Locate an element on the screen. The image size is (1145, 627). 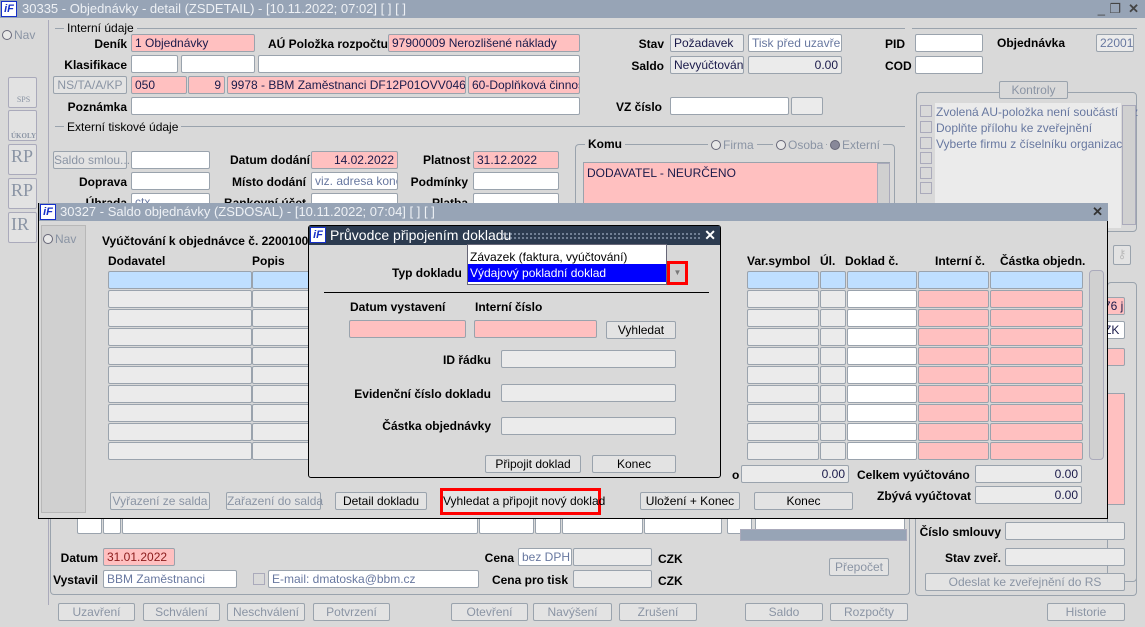
kp-field: 60-Doplňková činnost is located at coordinates (524, 85).